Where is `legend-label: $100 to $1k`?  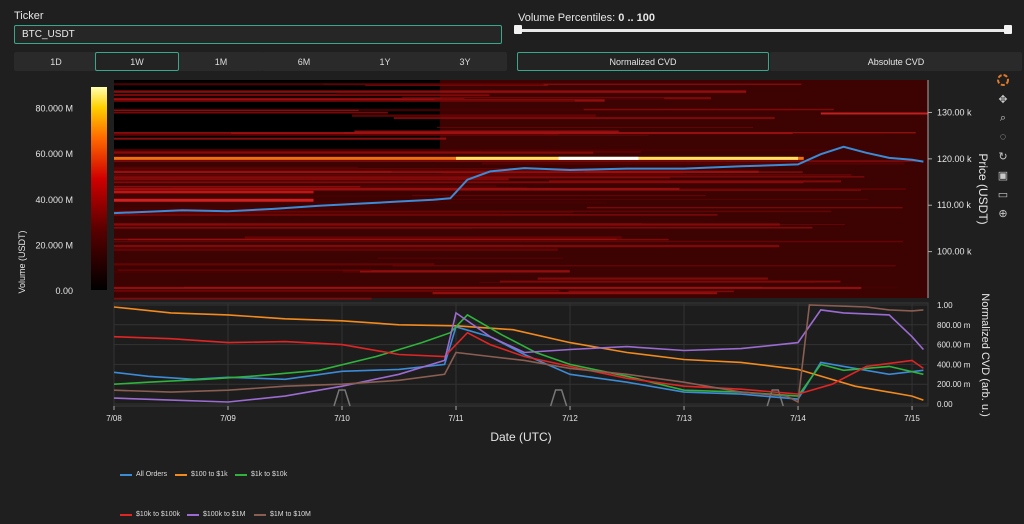 legend-label: $100 to $1k is located at coordinates (209, 474).